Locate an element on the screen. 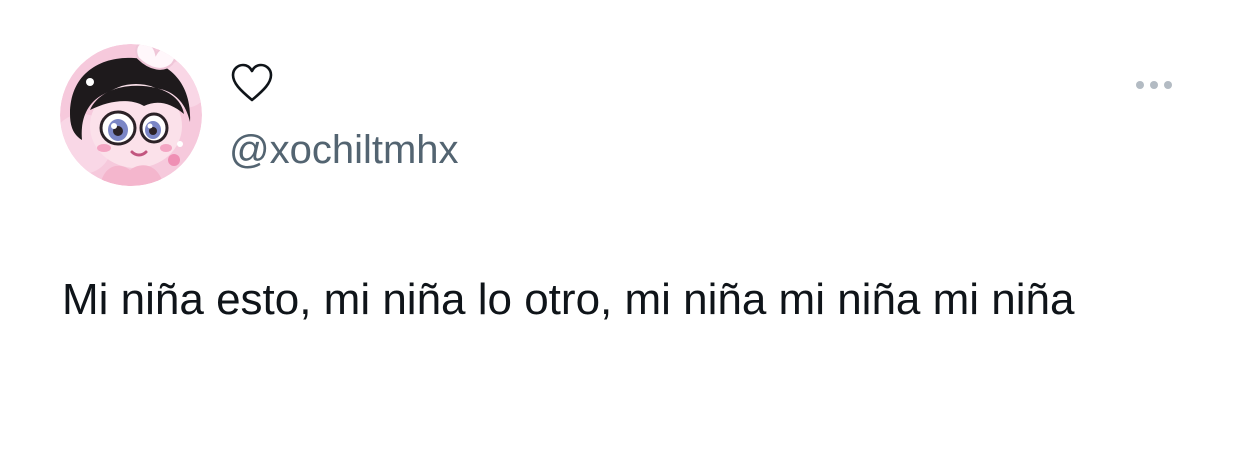 This screenshot has height=449, width=1242. cartoon-girl-avatar-icon is located at coordinates (131, 115).